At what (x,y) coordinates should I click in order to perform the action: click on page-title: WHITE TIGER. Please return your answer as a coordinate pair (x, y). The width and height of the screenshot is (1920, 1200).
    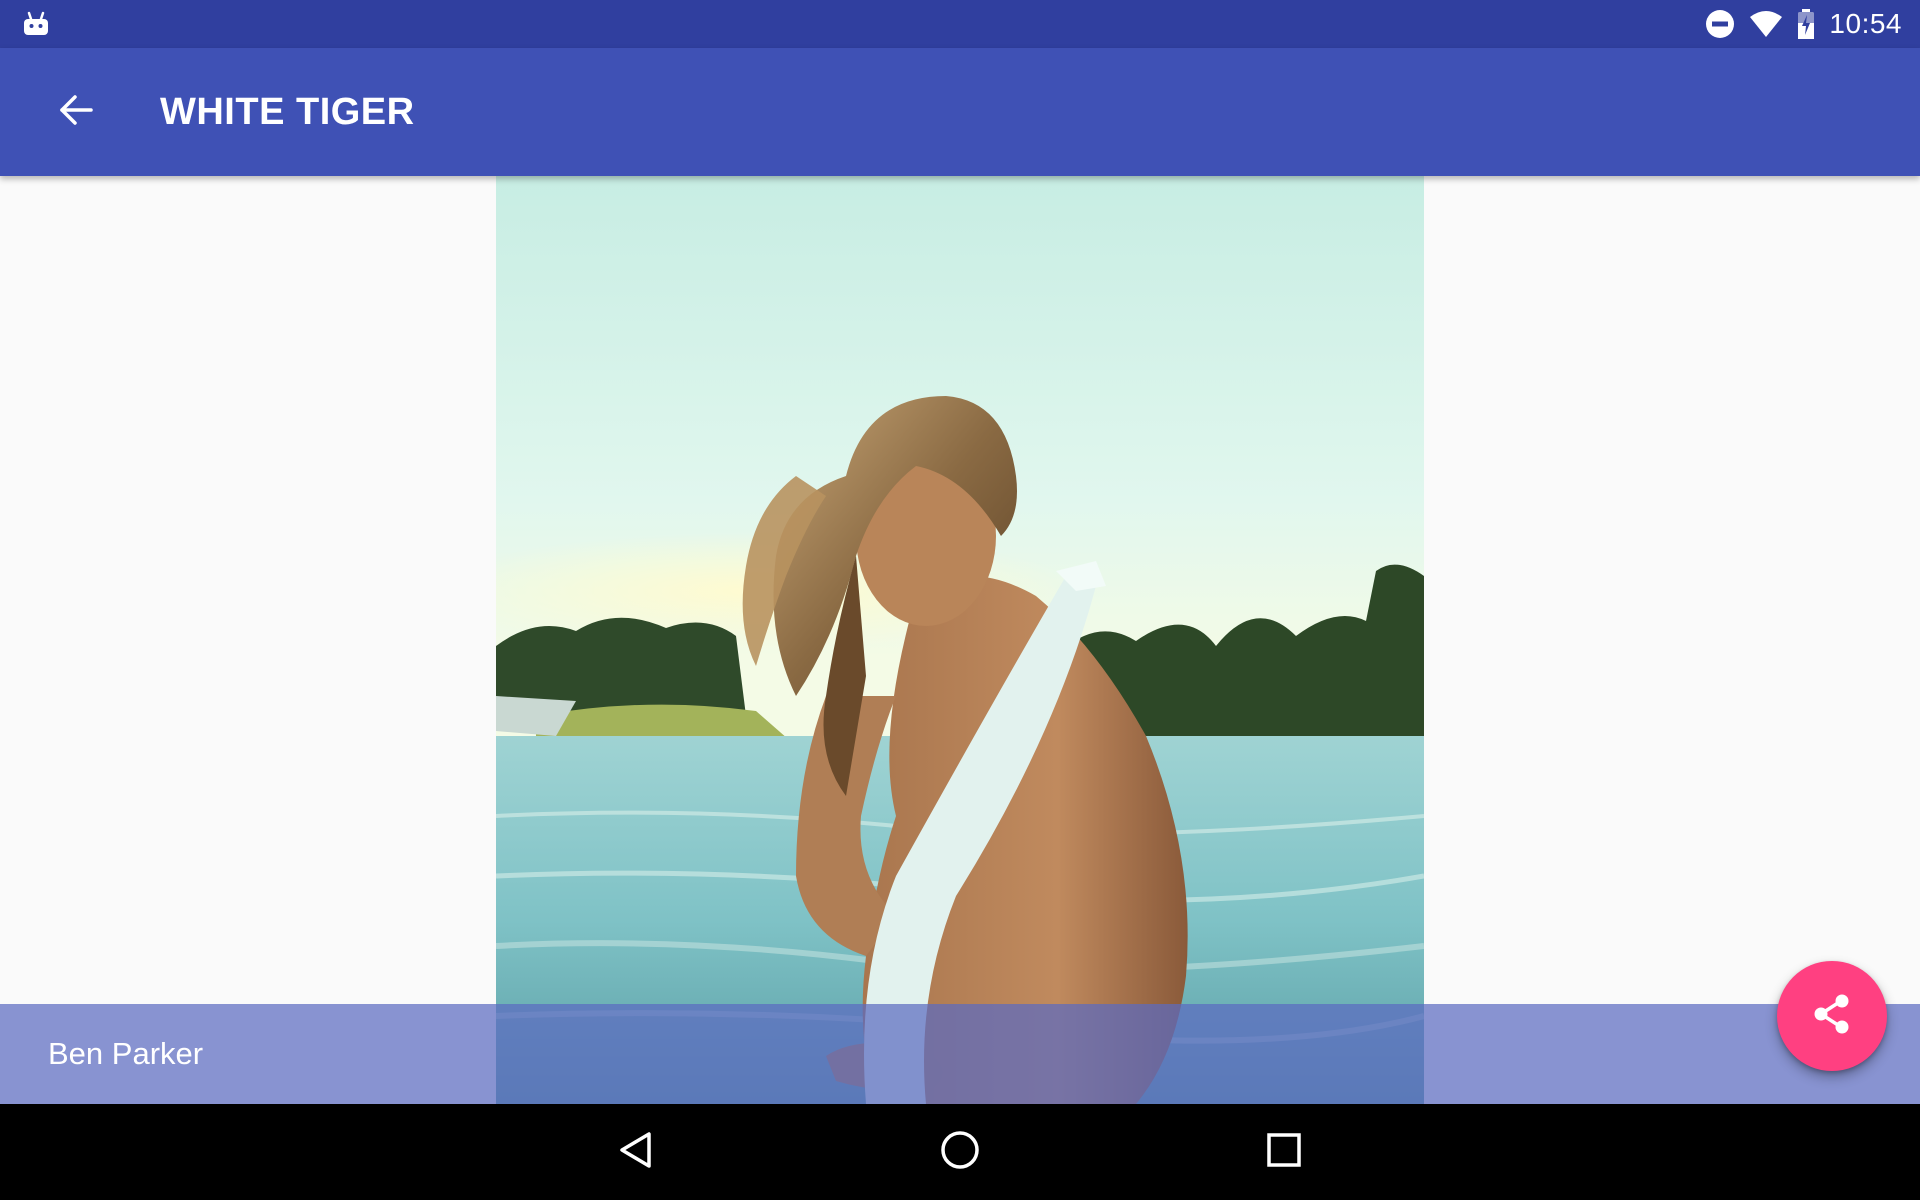
    Looking at the image, I should click on (287, 112).